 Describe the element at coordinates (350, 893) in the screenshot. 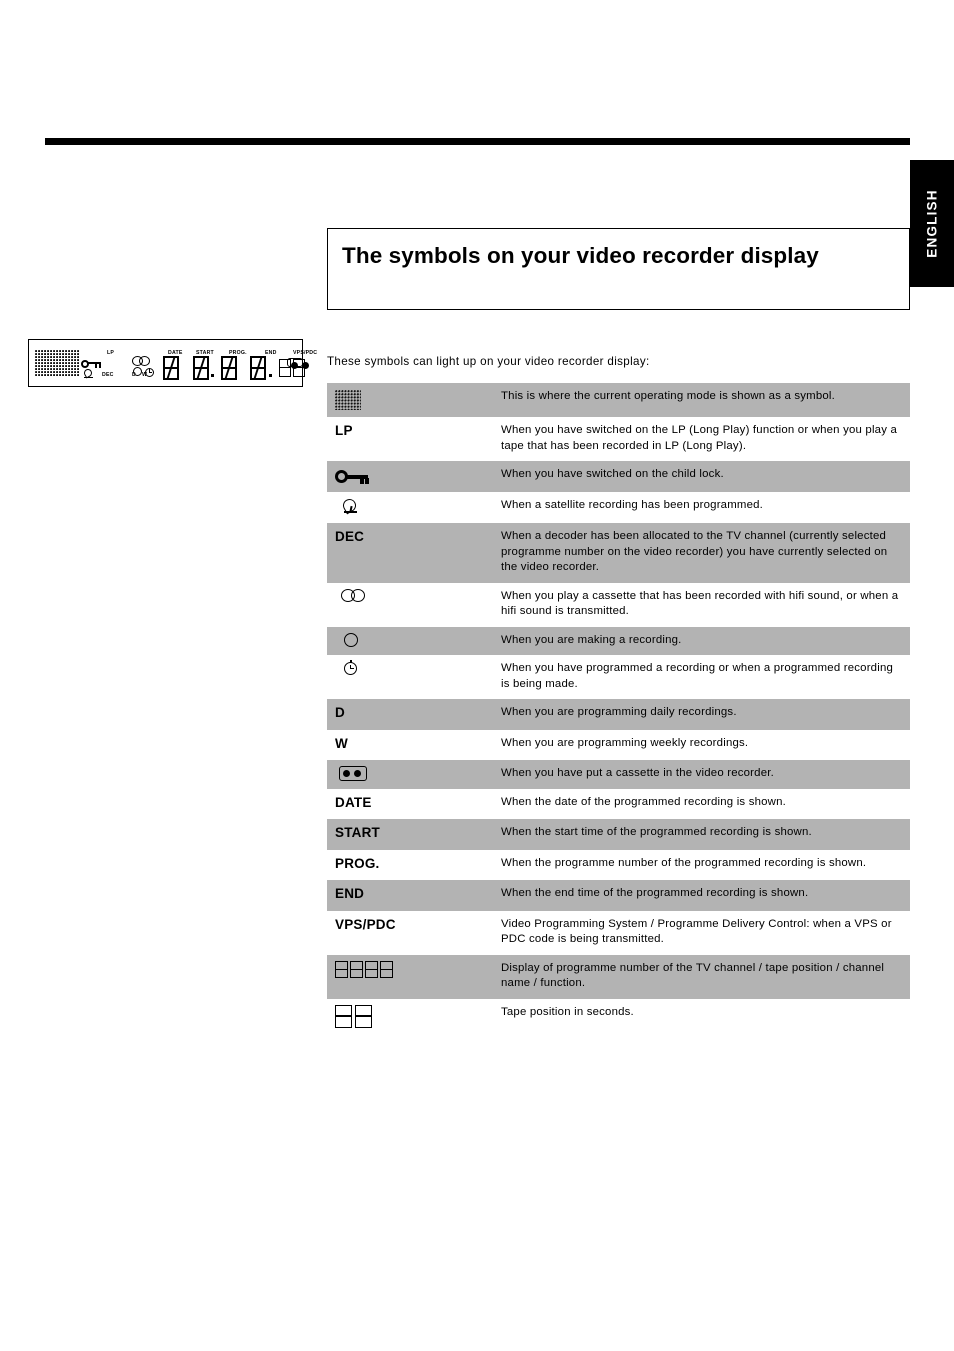

I see `symbol-label: END` at that location.